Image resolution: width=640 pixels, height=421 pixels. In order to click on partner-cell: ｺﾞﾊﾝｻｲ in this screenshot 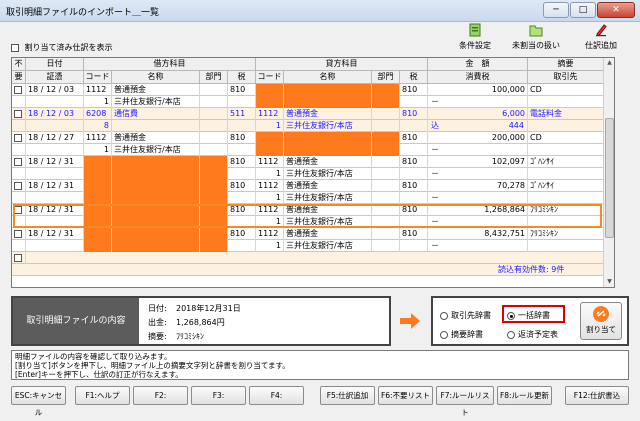, I will do `click(566, 186)`.